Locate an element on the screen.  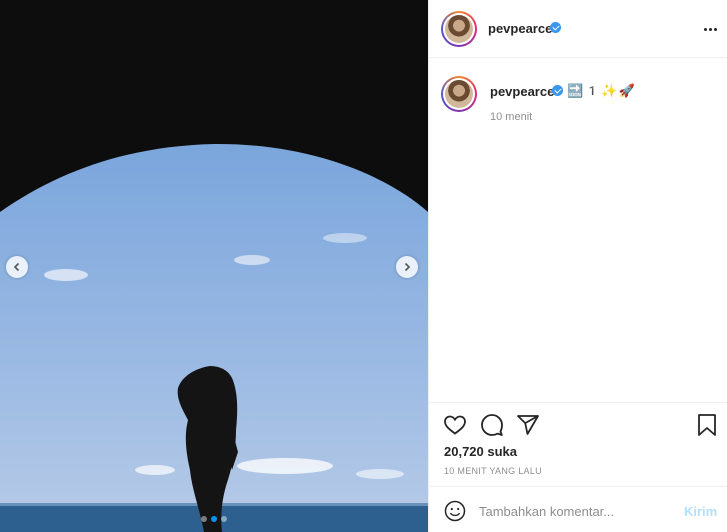
next-slide-button is located at coordinates (407, 267).